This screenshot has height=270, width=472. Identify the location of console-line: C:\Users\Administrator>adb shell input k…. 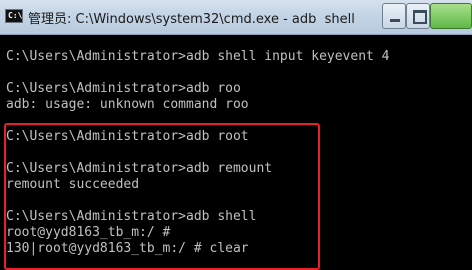
(198, 56).